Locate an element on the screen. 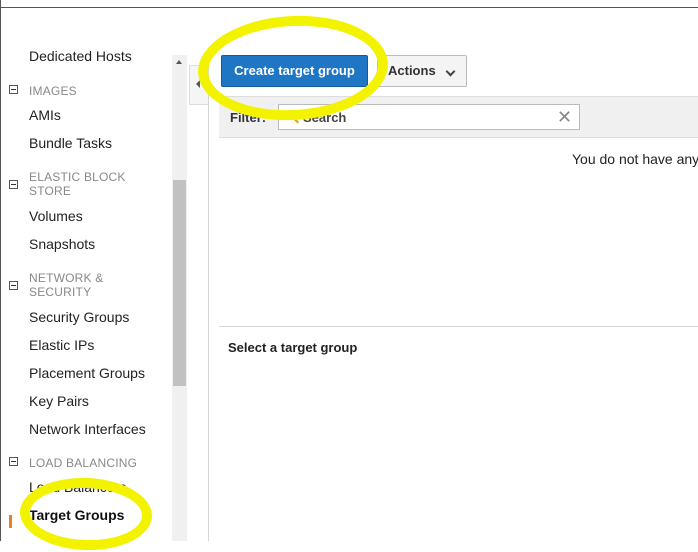  search-icon is located at coordinates (290, 115).